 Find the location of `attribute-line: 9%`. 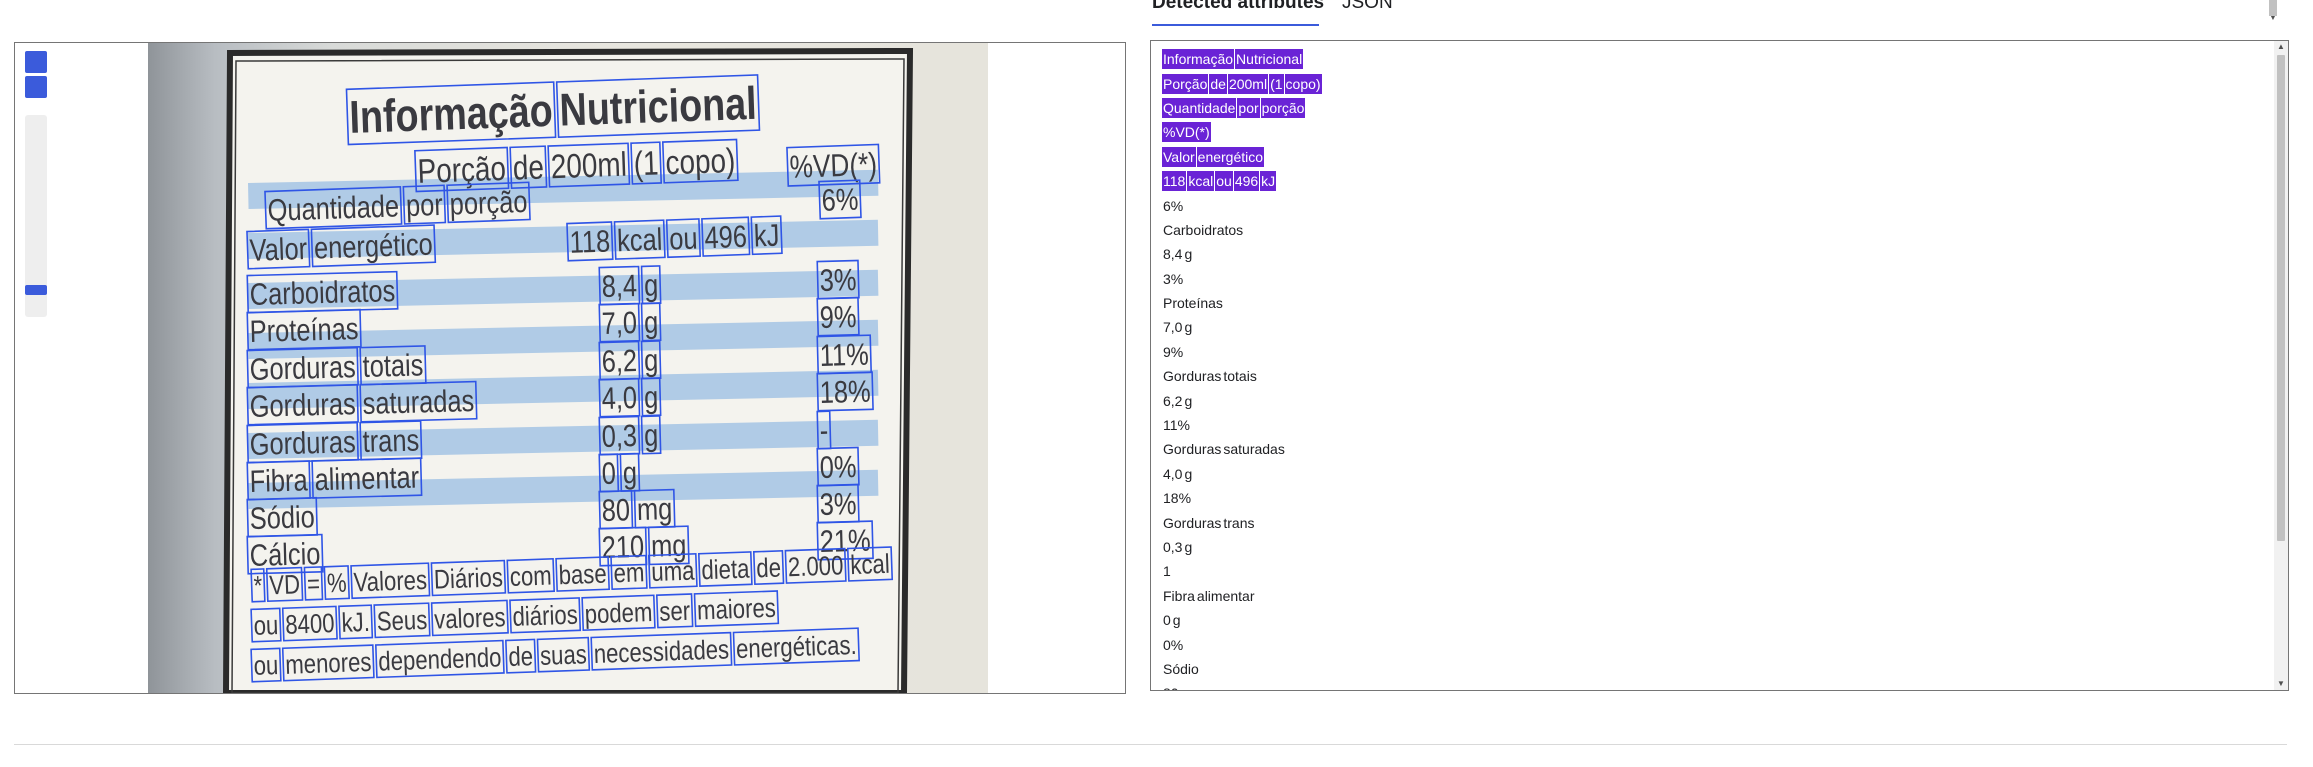

attribute-line: 9% is located at coordinates (1712, 352).